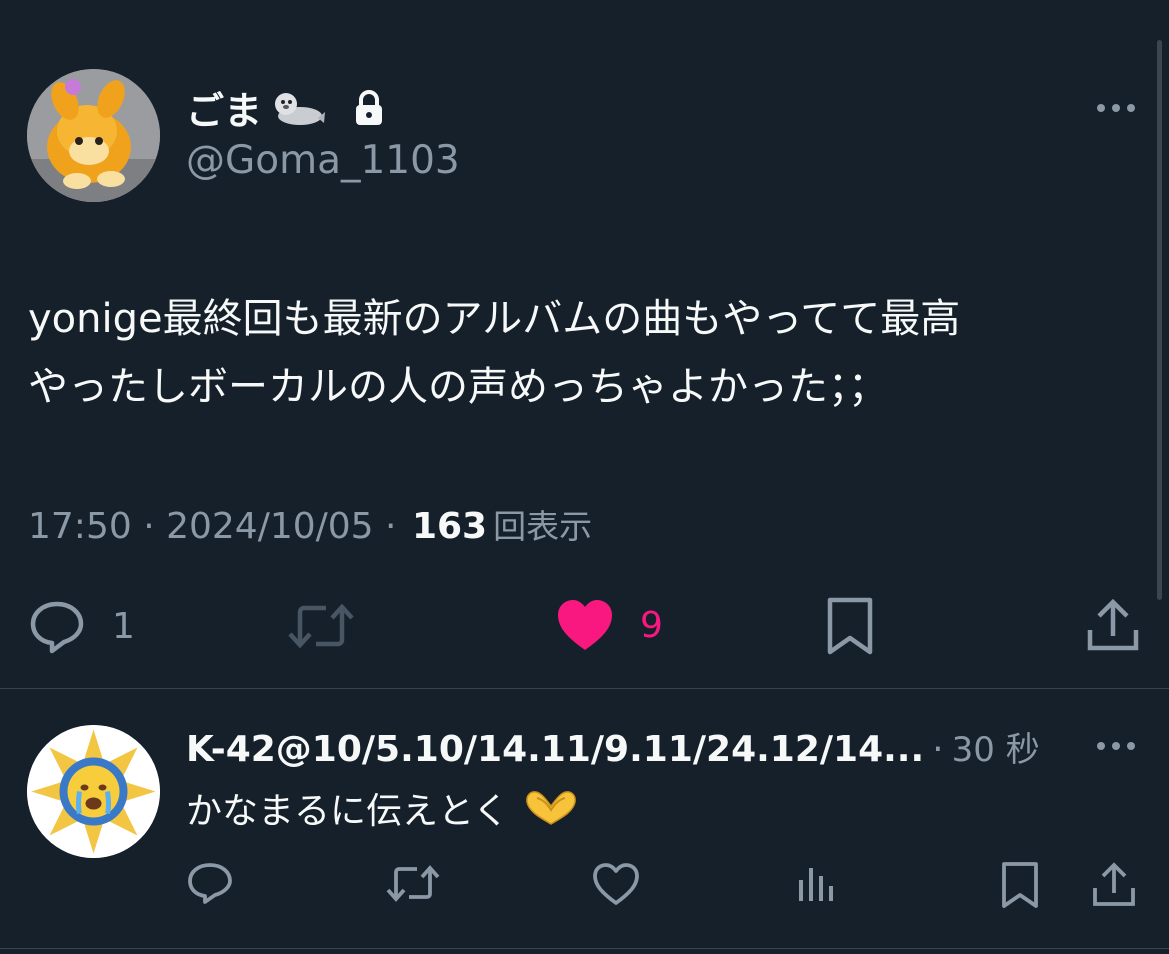 The height and width of the screenshot is (954, 1169). I want to click on reply-more-options-icon, so click(1116, 746).